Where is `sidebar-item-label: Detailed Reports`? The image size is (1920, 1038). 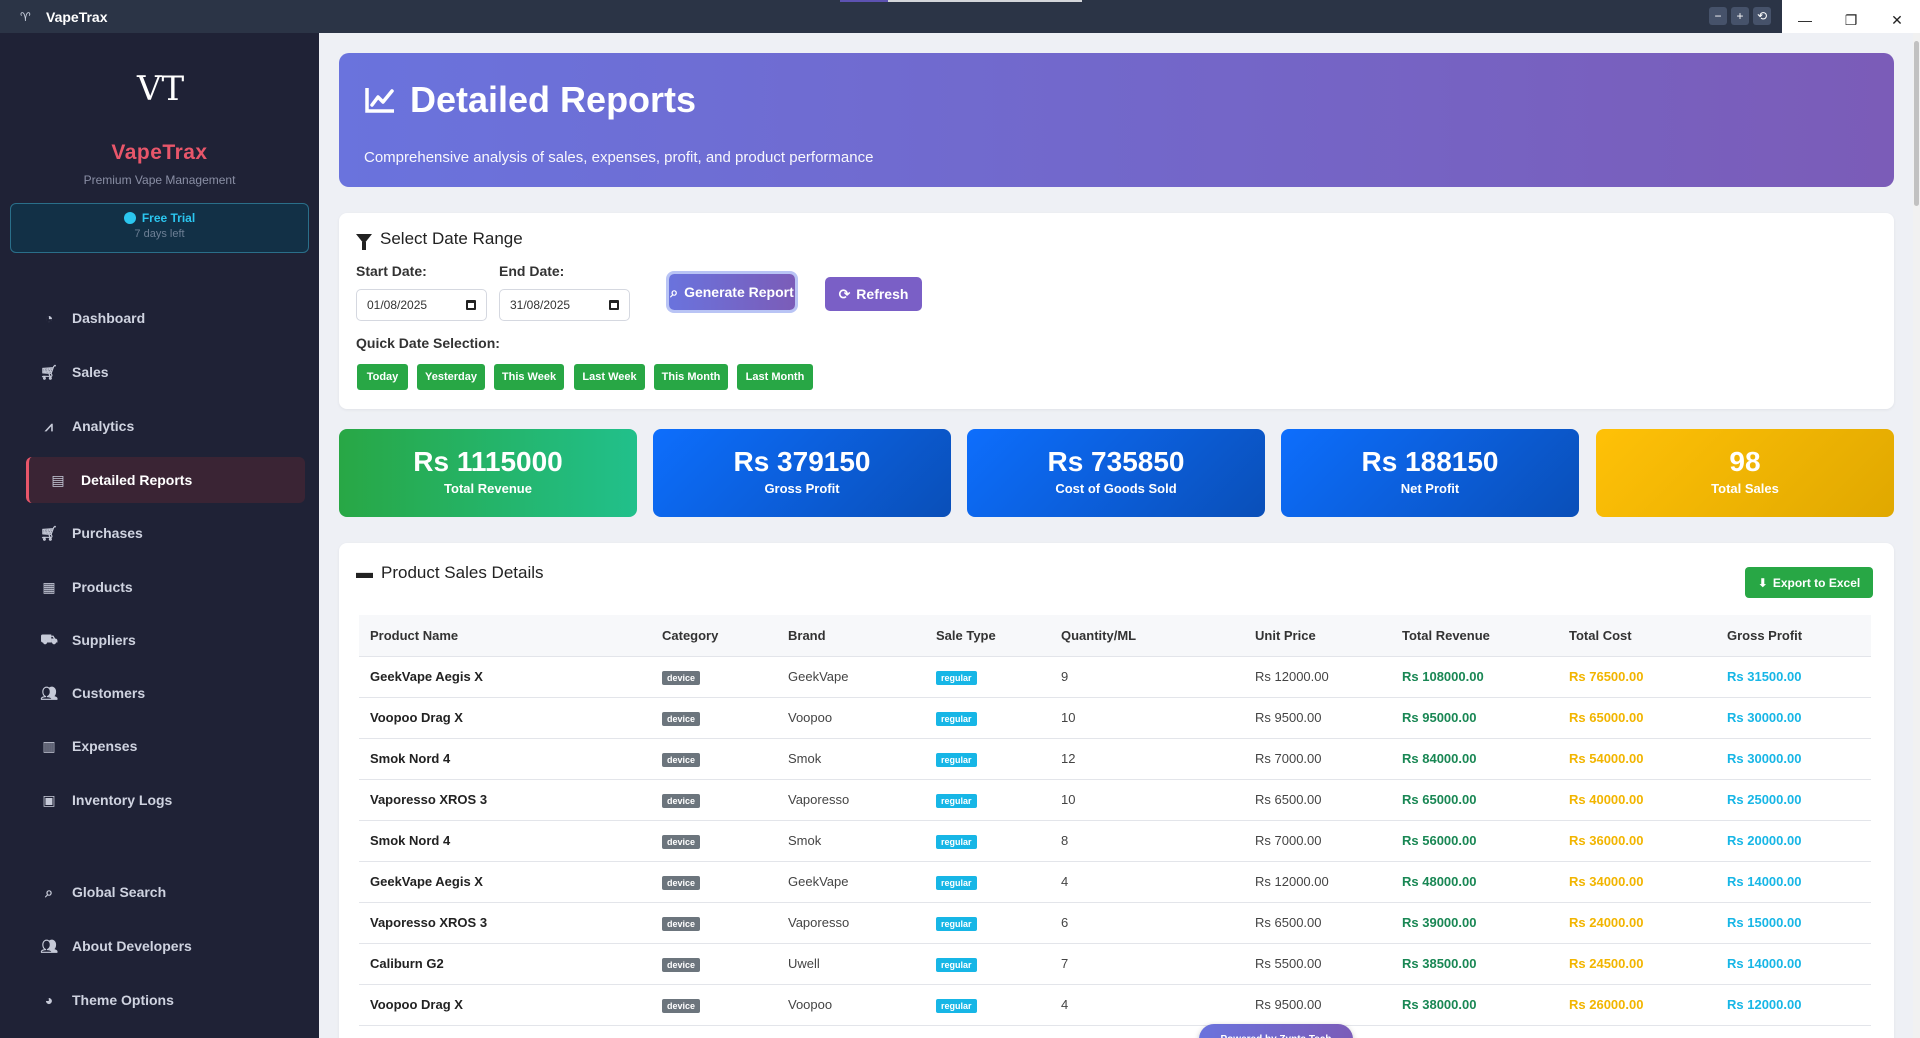
sidebar-item-label: Detailed Reports is located at coordinates (137, 480).